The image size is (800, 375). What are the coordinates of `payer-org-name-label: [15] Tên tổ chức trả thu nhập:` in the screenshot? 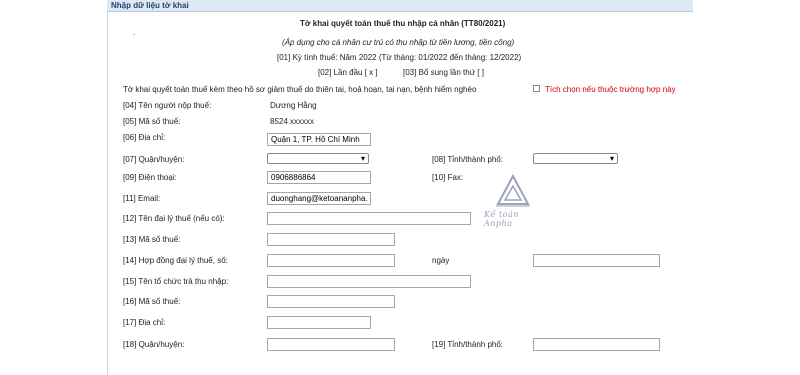 It's located at (176, 281).